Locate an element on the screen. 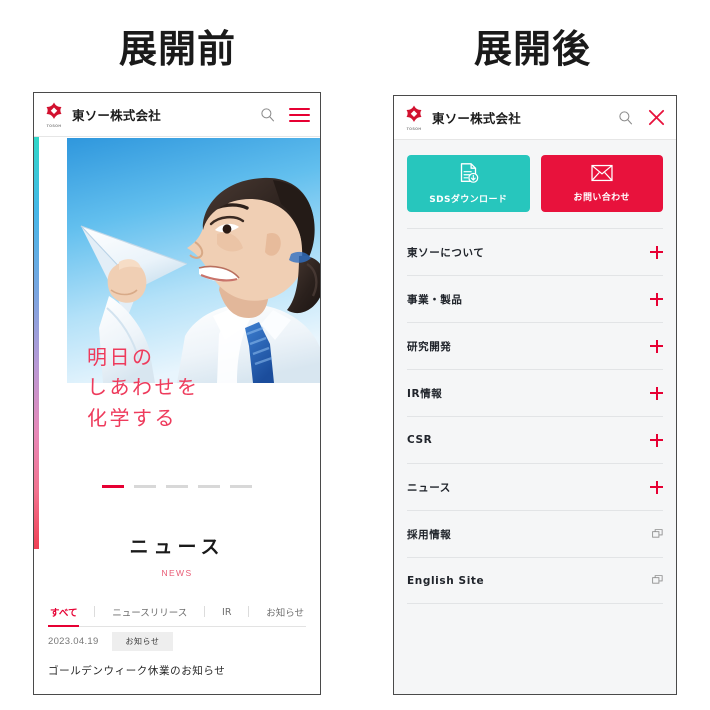 This screenshot has width=710, height=710. sds-download-button: SDSダウンロード is located at coordinates (468, 183).